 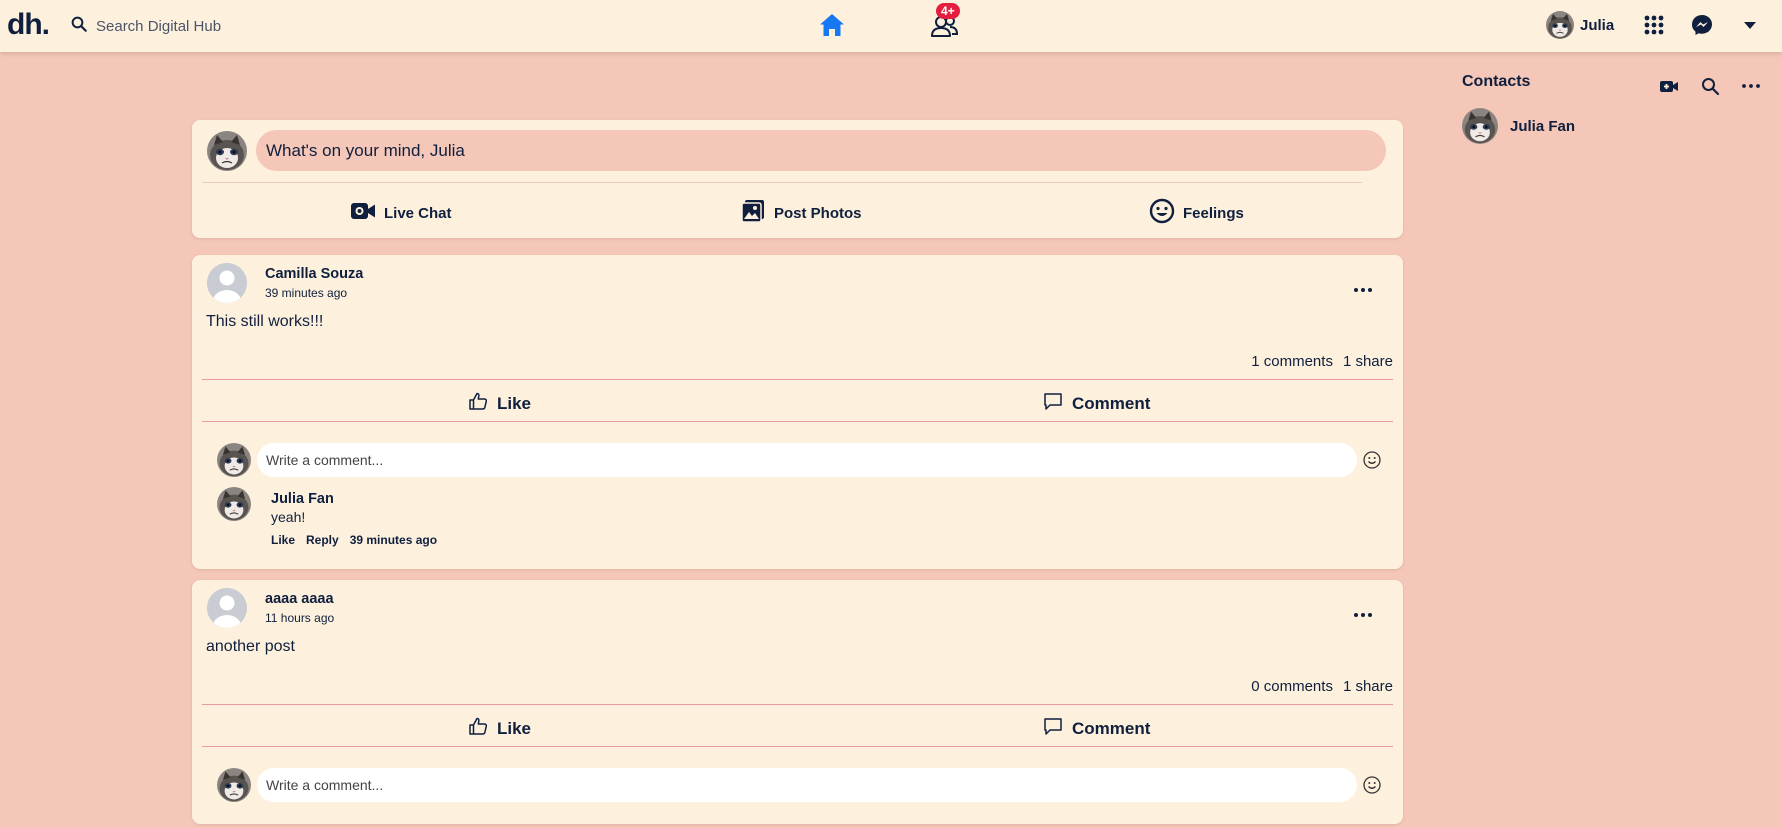 I want to click on dropdown-caret-icon, so click(x=1750, y=25).